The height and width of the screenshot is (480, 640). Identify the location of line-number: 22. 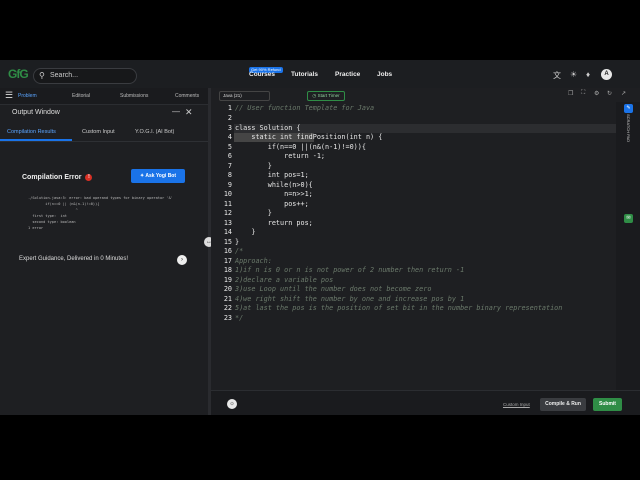
(227, 308).